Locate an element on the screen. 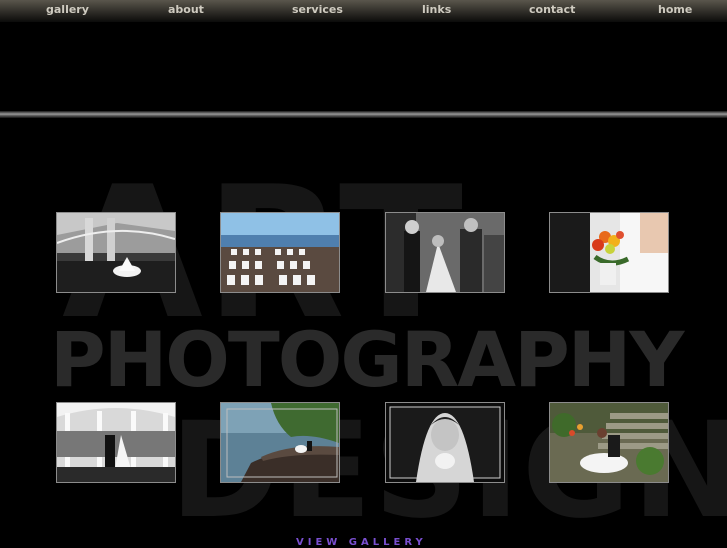  photo-ceremony-chairs is located at coordinates (280, 252).